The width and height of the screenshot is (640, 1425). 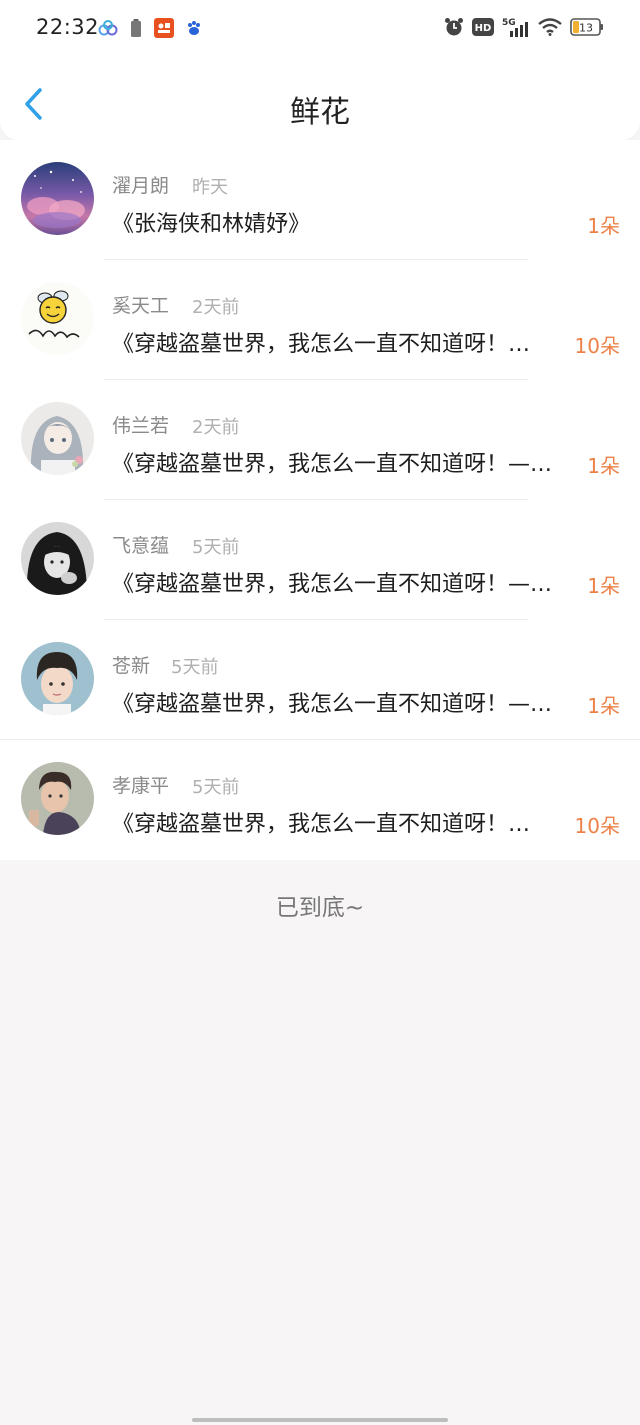 What do you see at coordinates (141, 426) in the screenshot?
I see `sender-name: 伟兰若` at bounding box center [141, 426].